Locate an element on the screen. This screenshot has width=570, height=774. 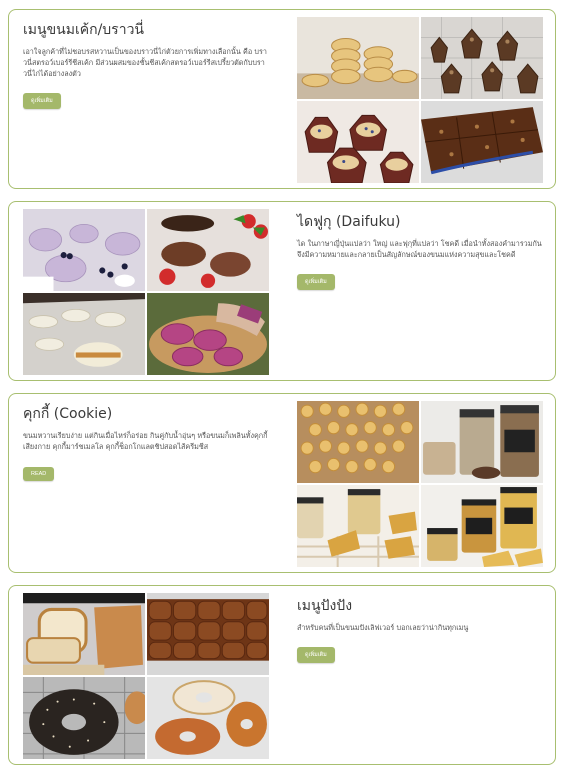
card-title: เมนูขนมเค้ก/บราวนี่ is located at coordinates (83, 30).